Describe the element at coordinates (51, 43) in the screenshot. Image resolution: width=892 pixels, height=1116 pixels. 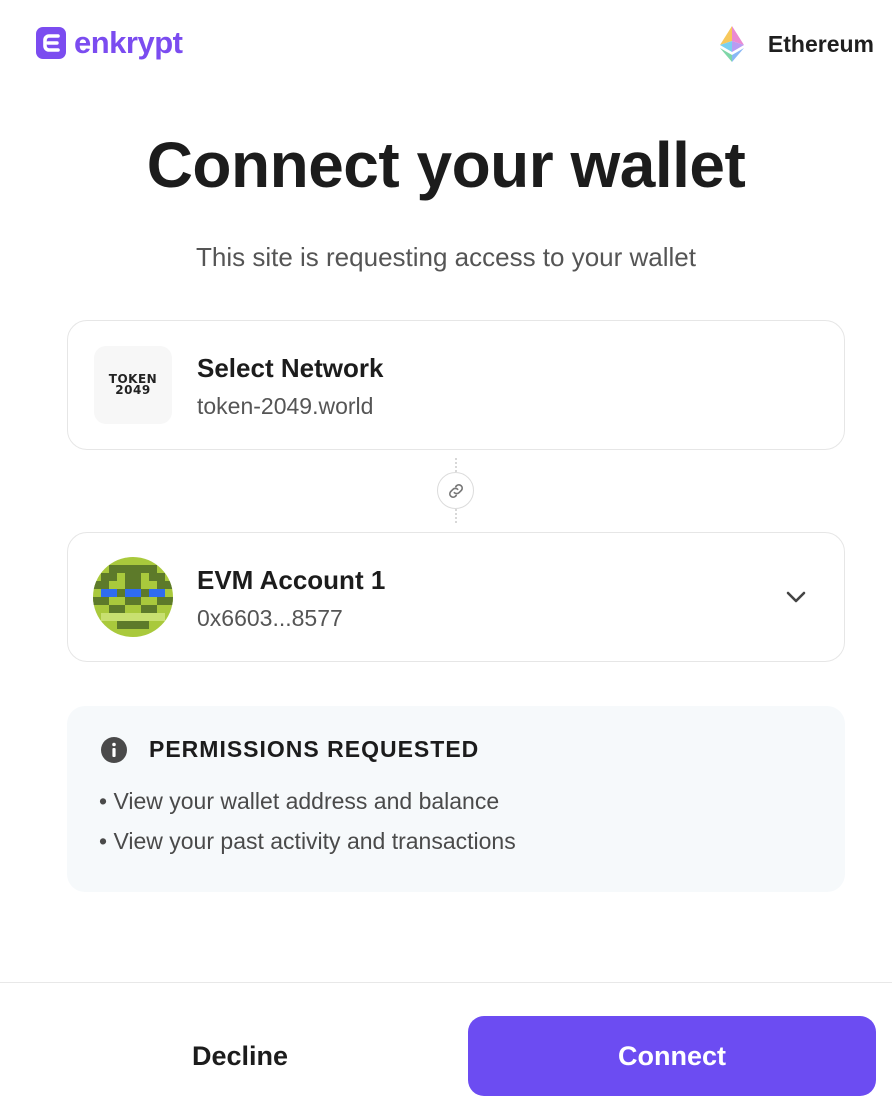
I see `enkrypt-logo-icon` at that location.